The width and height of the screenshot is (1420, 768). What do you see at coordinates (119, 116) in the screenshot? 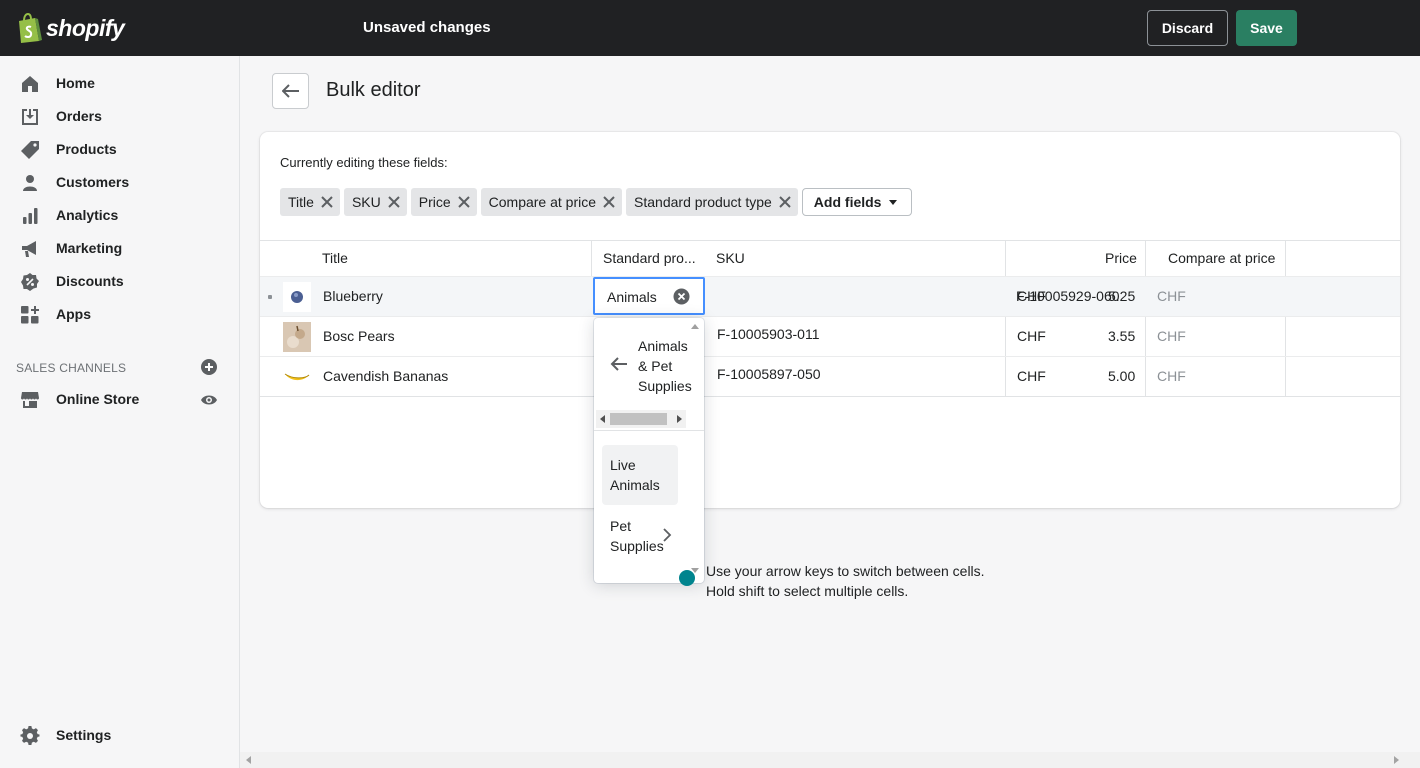
I see `sidebar-item-orders: Orders` at bounding box center [119, 116].